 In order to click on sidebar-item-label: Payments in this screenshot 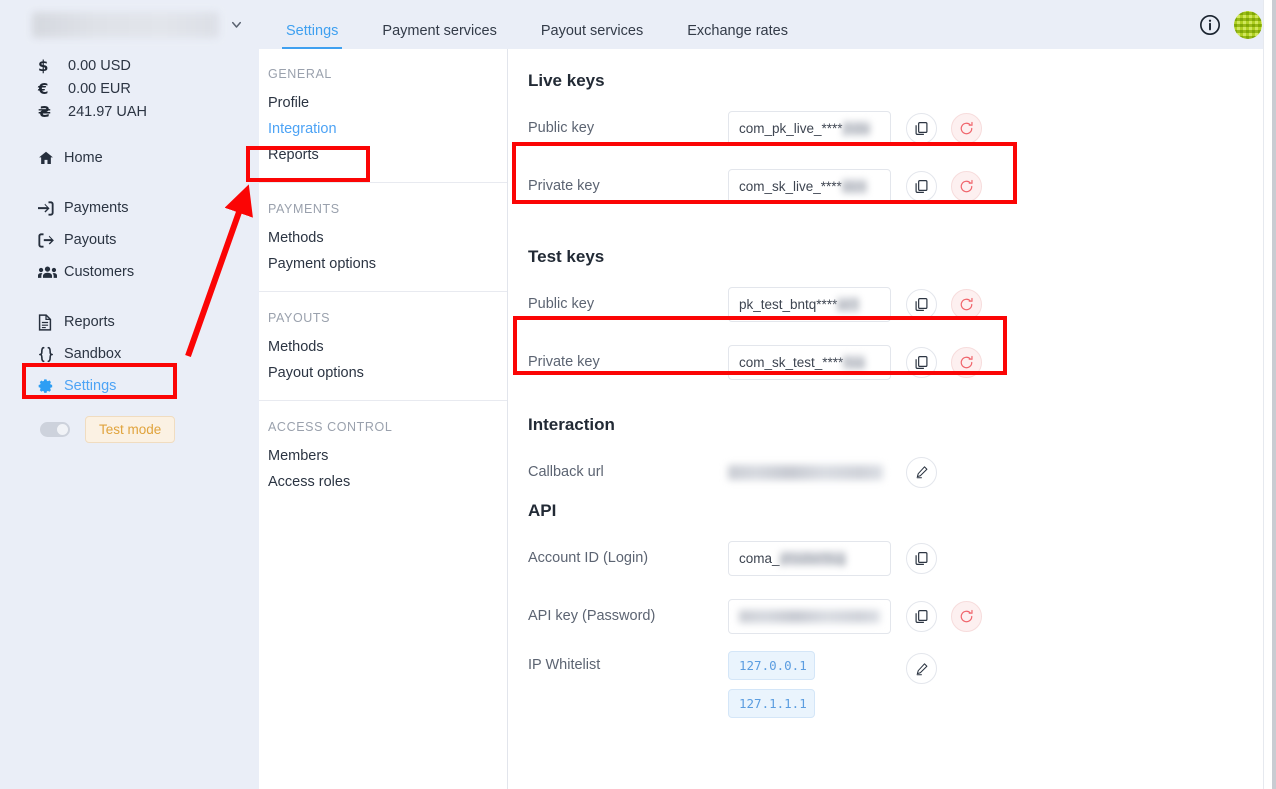, I will do `click(96, 208)`.